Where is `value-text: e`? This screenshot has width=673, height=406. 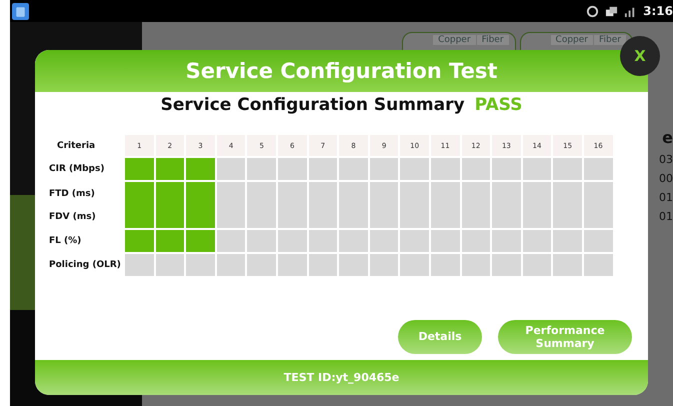 value-text: e is located at coordinates (667, 137).